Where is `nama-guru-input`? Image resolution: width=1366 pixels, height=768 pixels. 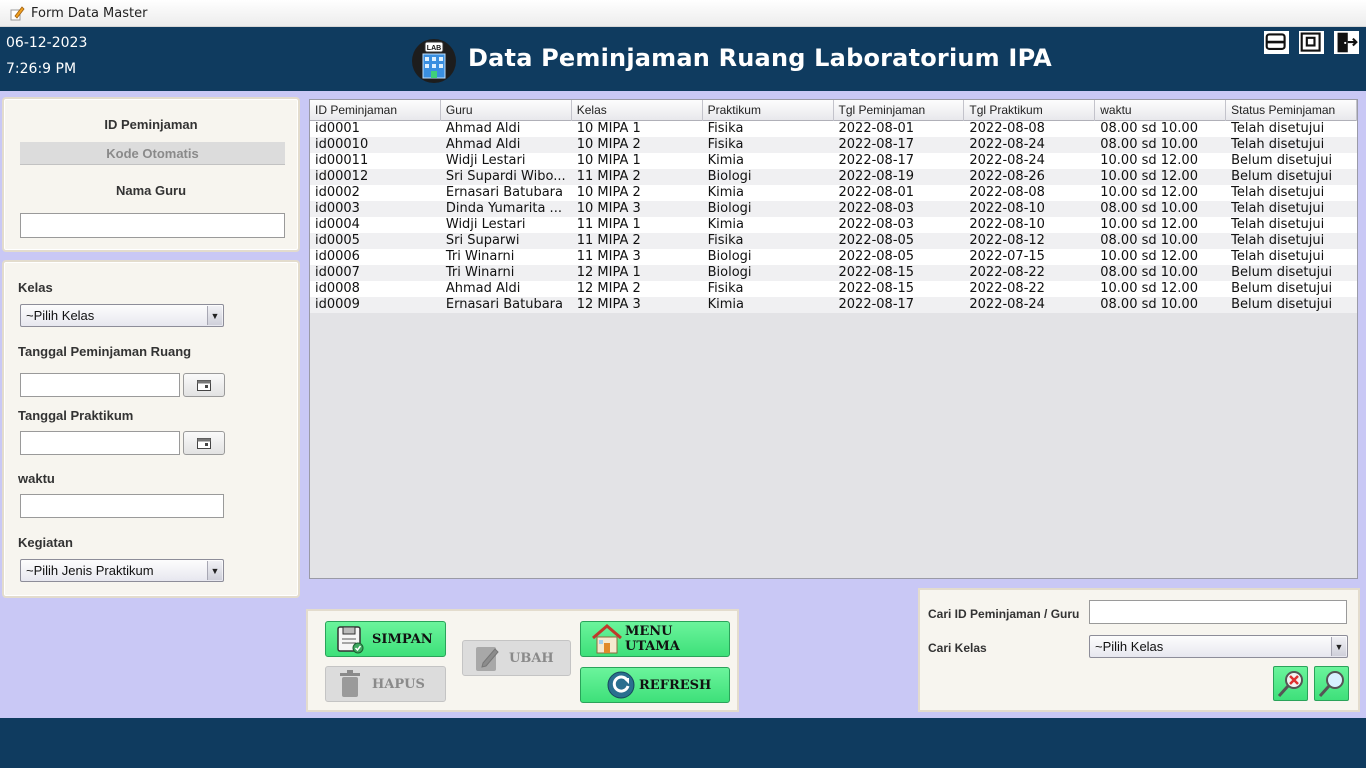
nama-guru-input is located at coordinates (152, 225).